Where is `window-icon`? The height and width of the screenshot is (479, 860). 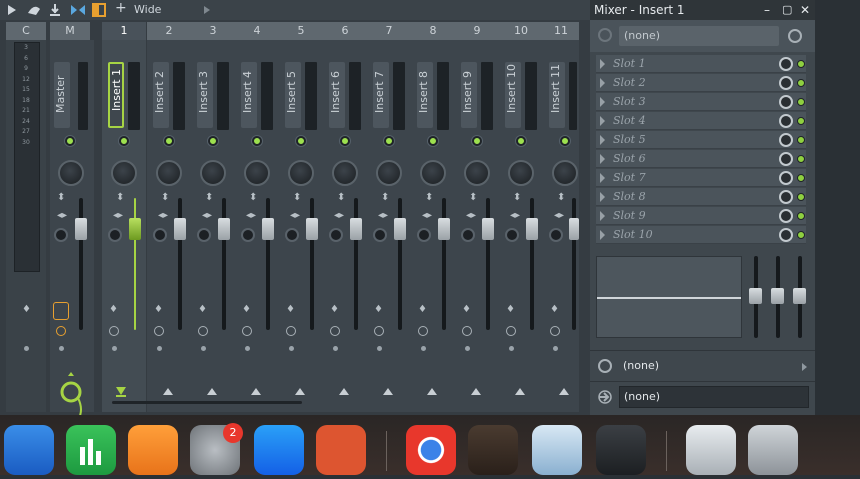
window-icon is located at coordinates (99, 10).